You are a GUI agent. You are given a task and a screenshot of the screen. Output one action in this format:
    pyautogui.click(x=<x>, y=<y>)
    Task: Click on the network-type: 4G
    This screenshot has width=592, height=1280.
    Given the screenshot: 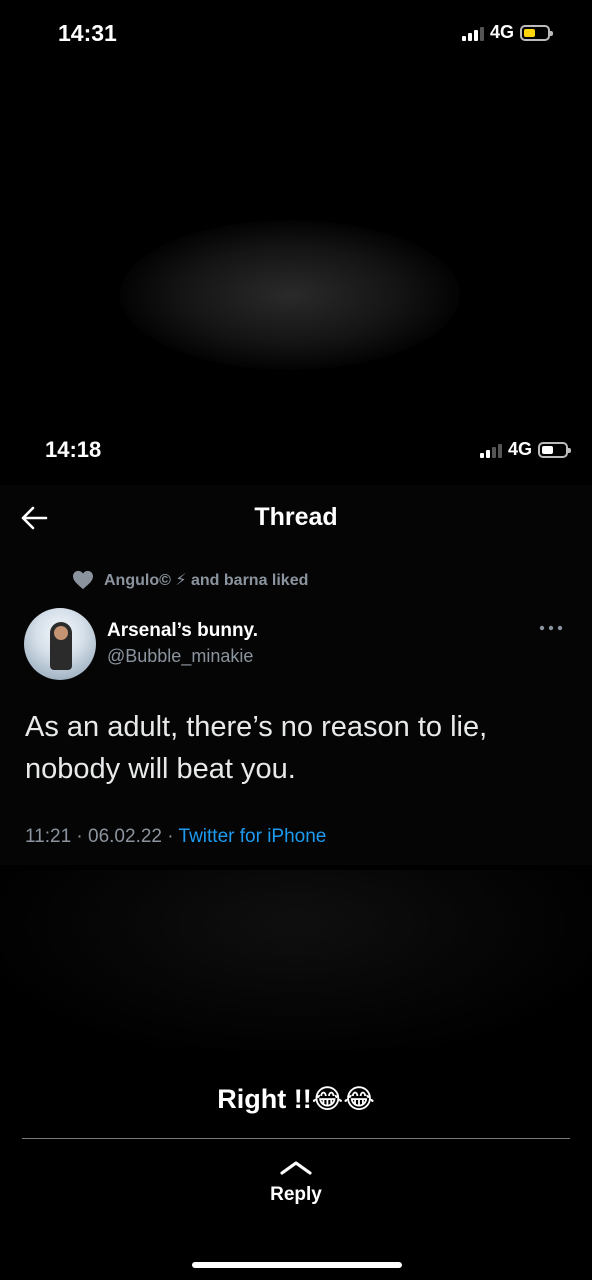 What is the action you would take?
    pyautogui.click(x=519, y=449)
    